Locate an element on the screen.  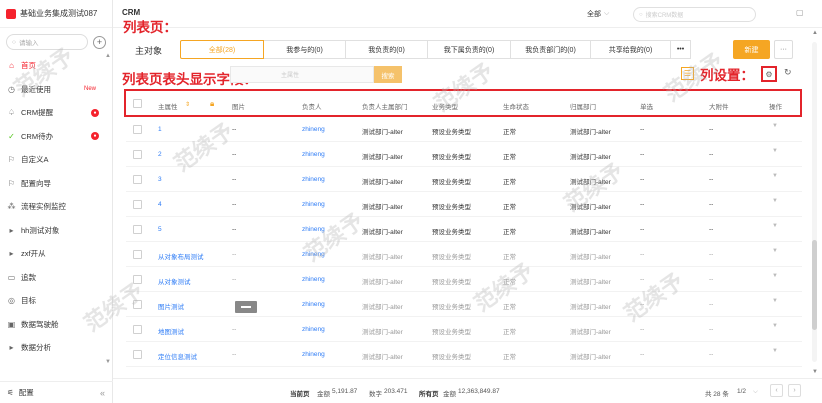
cell-name: 定位信息测试 is located at coordinates (177, 356).